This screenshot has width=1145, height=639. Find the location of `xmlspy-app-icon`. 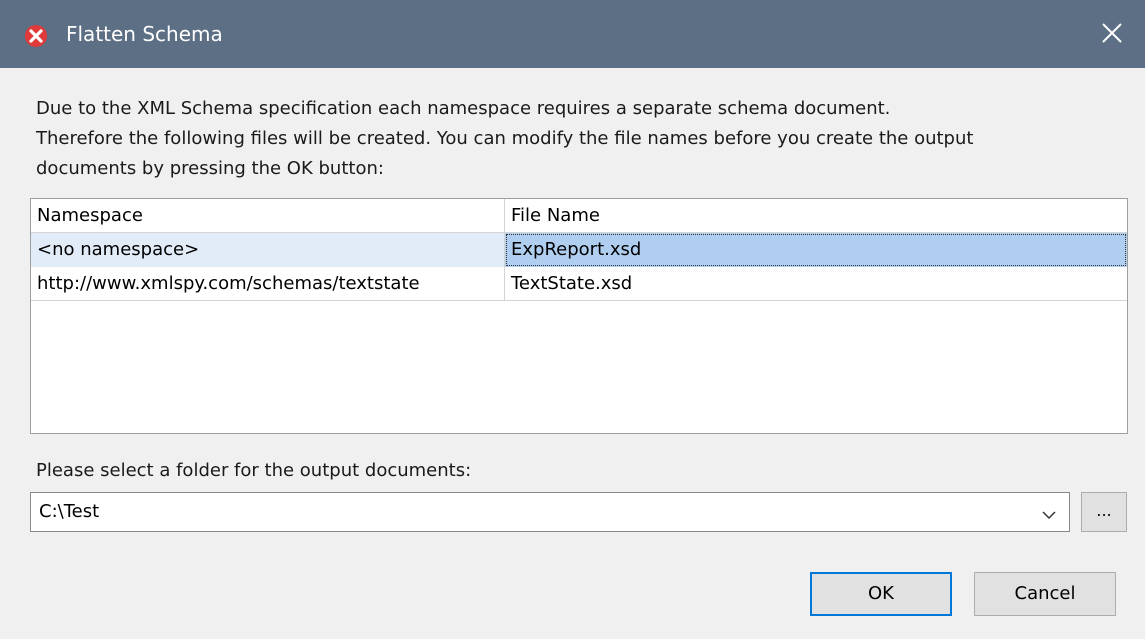

xmlspy-app-icon is located at coordinates (36, 36).